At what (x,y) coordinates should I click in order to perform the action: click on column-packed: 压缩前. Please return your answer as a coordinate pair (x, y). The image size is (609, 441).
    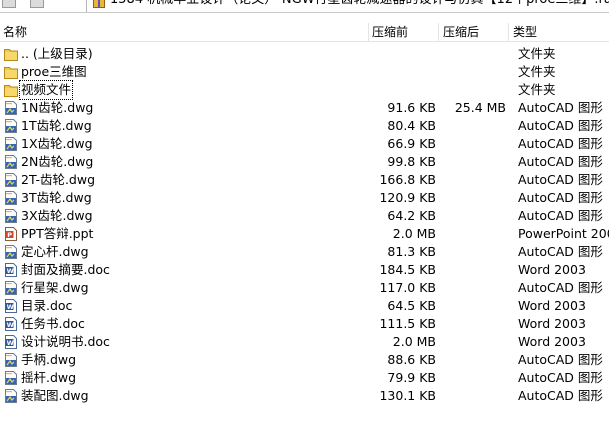
    Looking at the image, I should click on (390, 32).